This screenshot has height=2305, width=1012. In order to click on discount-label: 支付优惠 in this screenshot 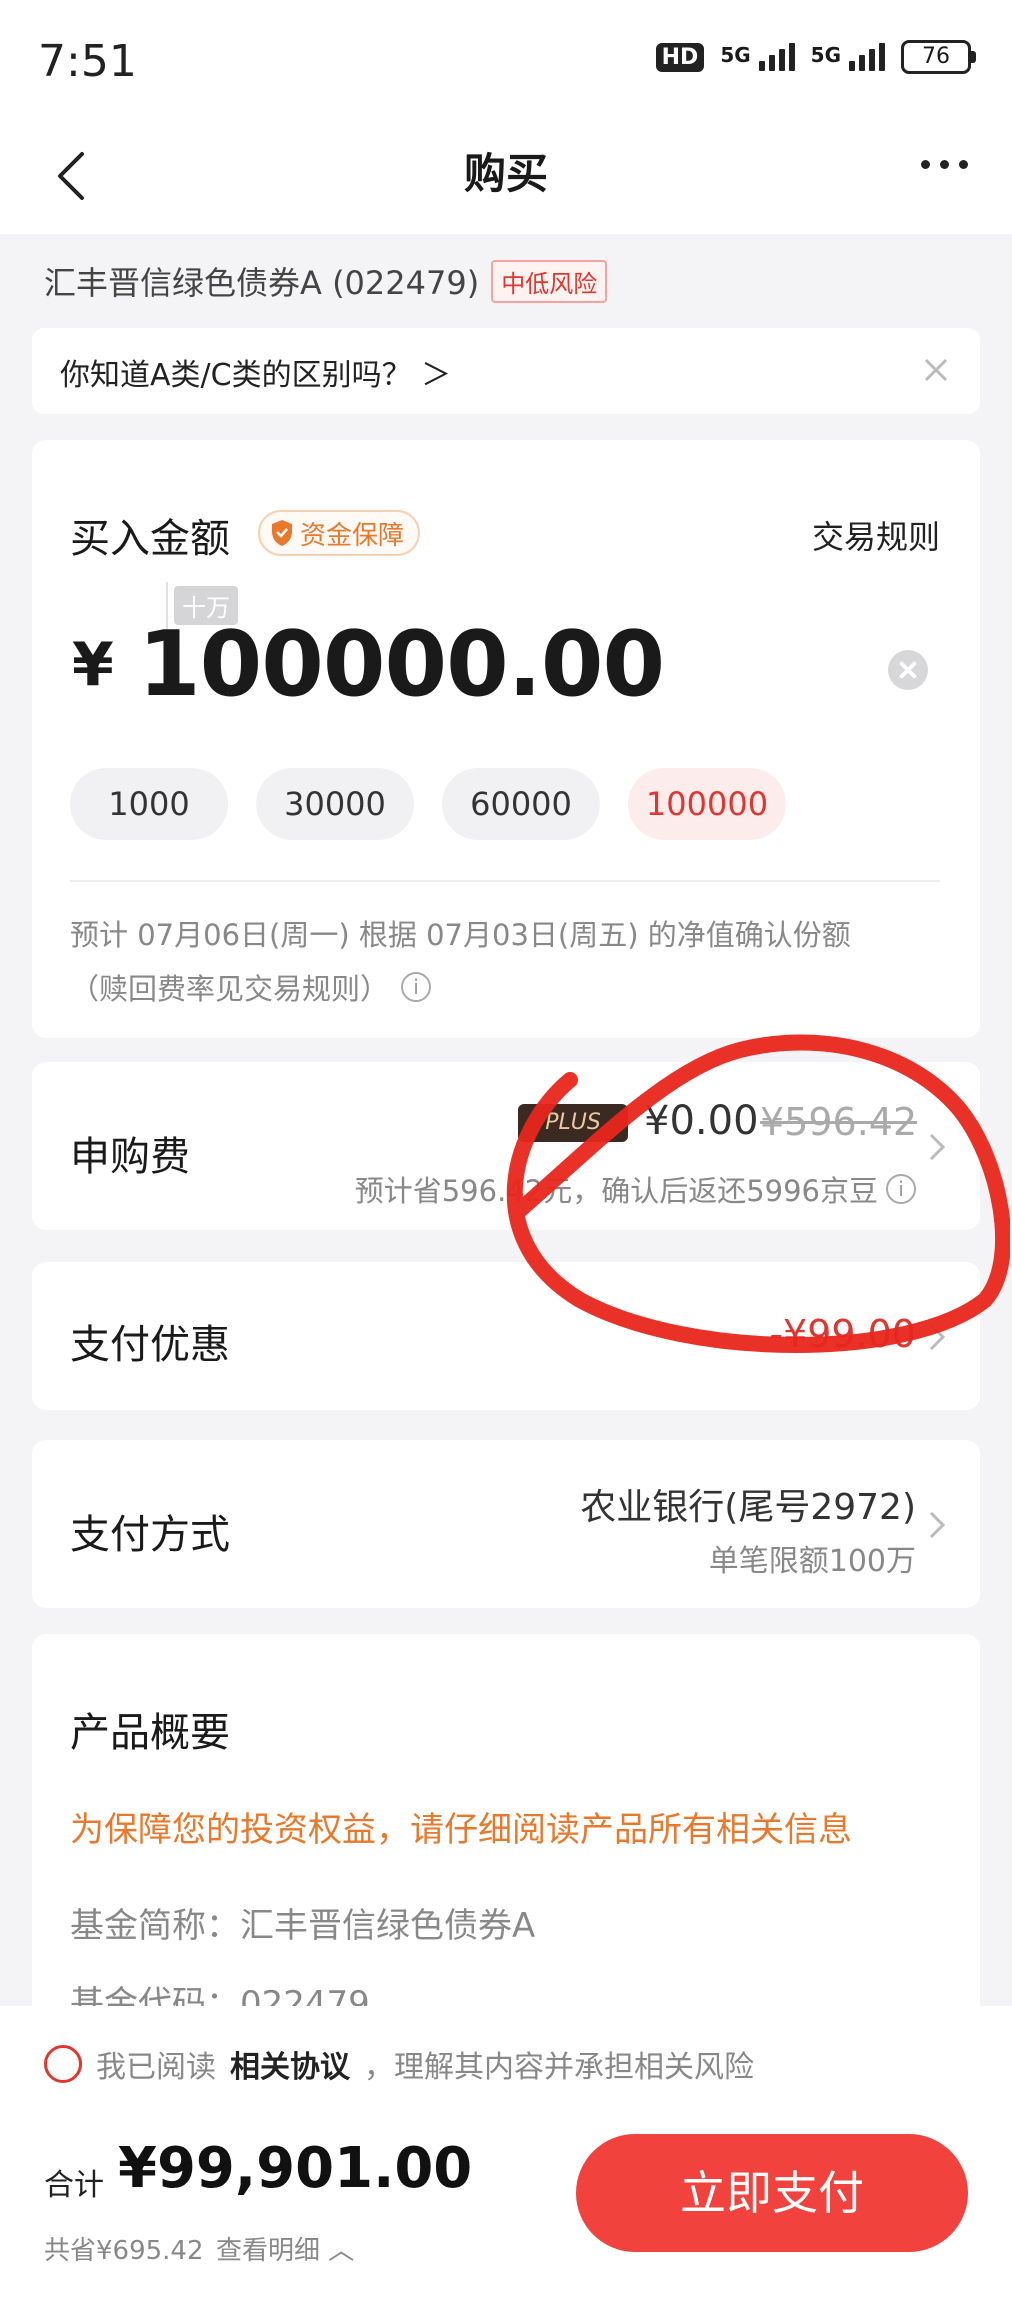, I will do `click(150, 1345)`.